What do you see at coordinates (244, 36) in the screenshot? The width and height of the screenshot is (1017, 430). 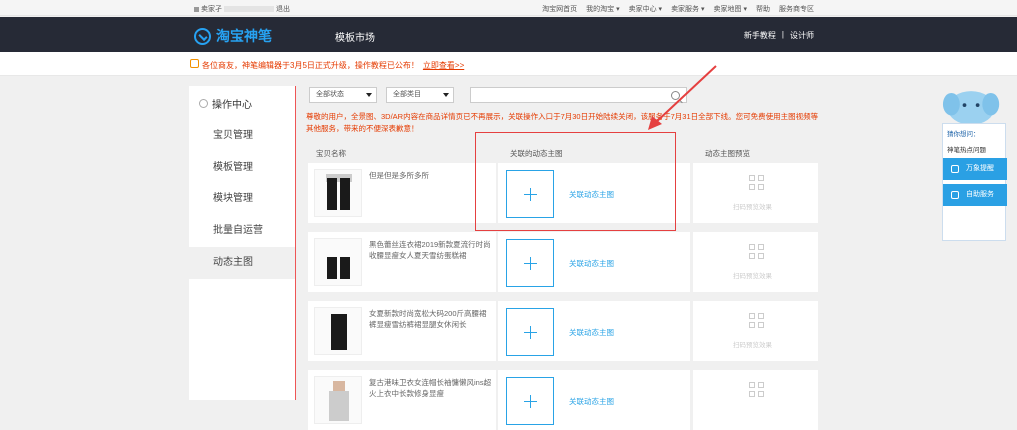 I see `logo-text: 淘宝神笔` at bounding box center [244, 36].